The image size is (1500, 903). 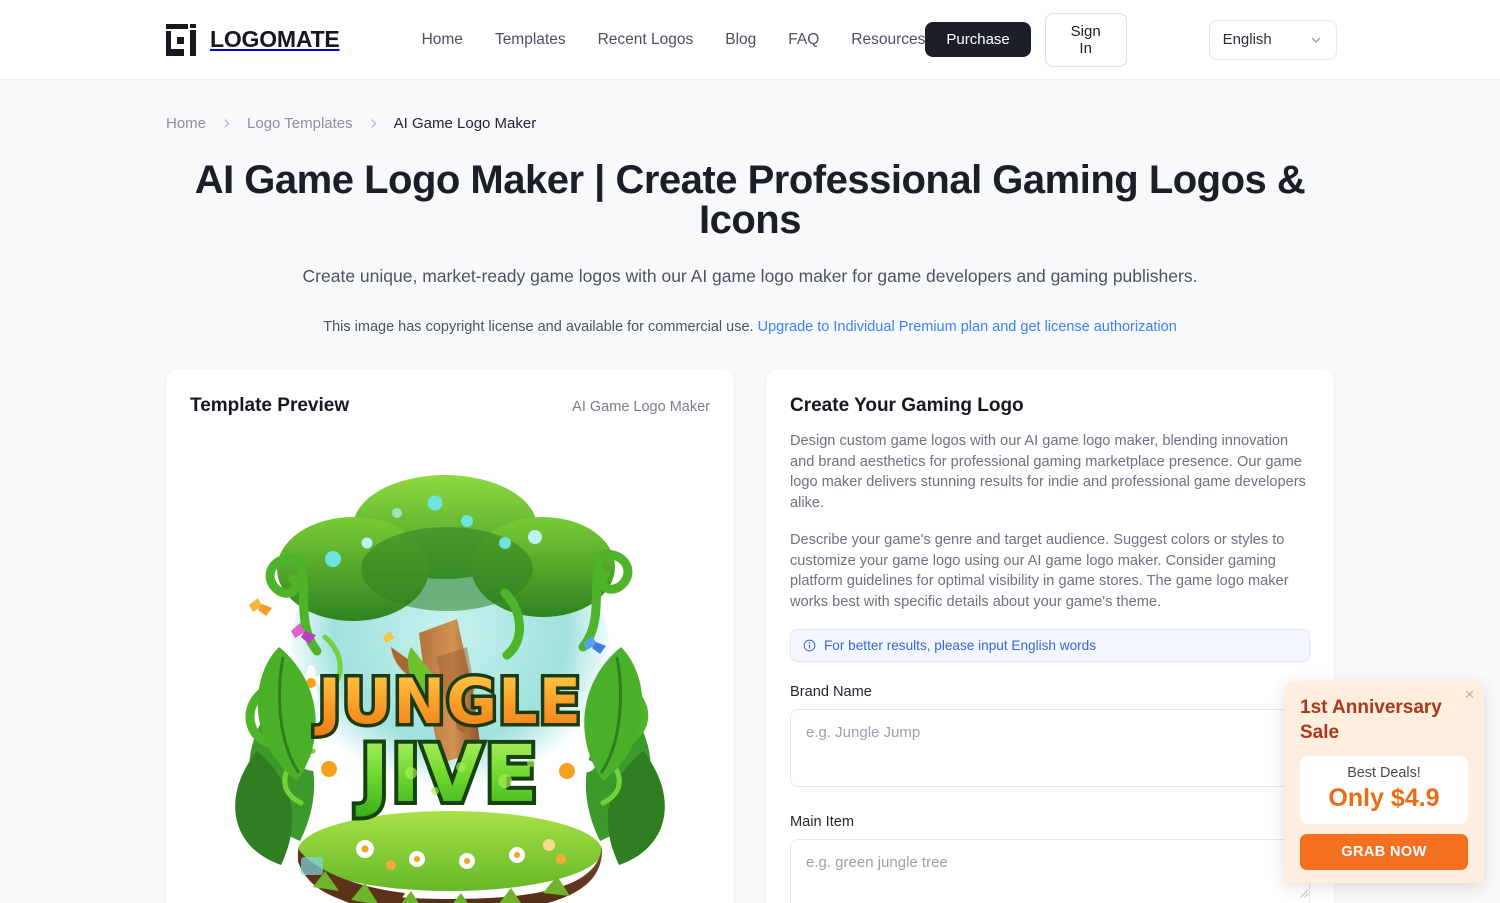 What do you see at coordinates (1384, 798) in the screenshot?
I see `promo-price: Only $4.9` at bounding box center [1384, 798].